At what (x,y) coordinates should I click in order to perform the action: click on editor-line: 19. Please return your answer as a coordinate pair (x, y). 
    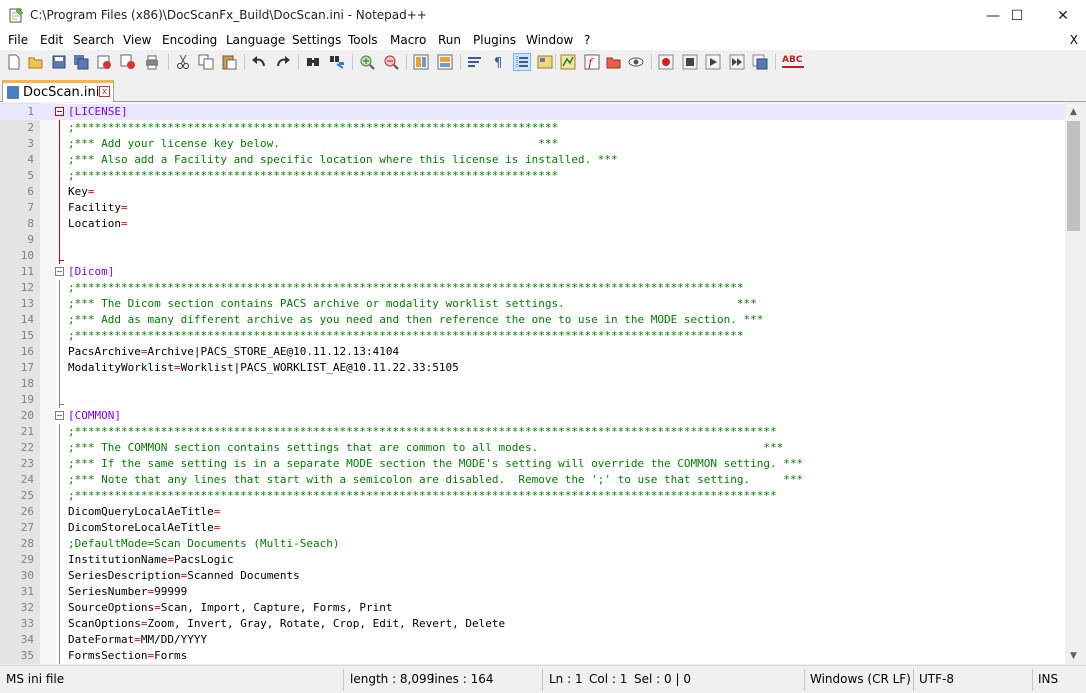
    Looking at the image, I should click on (532, 400).